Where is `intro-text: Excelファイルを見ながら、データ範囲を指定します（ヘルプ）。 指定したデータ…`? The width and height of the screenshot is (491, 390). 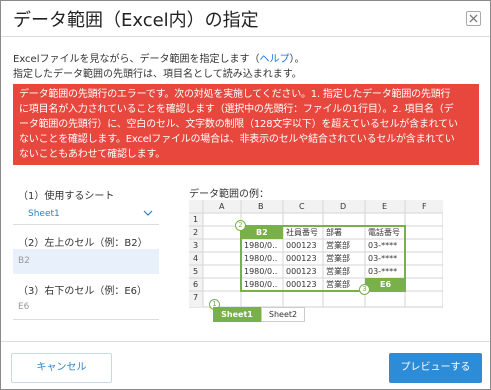
intro-text: Excelファイルを見ながら、データ範囲を指定します（ヘルプ）。 指定したデータ… is located at coordinates (159, 67).